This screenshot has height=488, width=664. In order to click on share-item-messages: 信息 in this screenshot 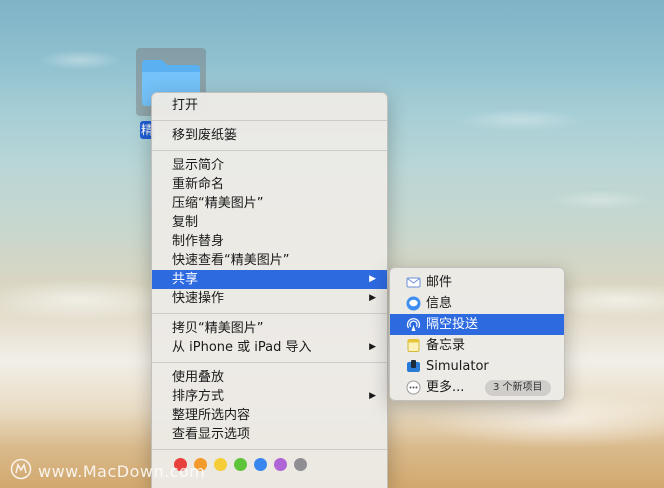, I will do `click(477, 303)`.